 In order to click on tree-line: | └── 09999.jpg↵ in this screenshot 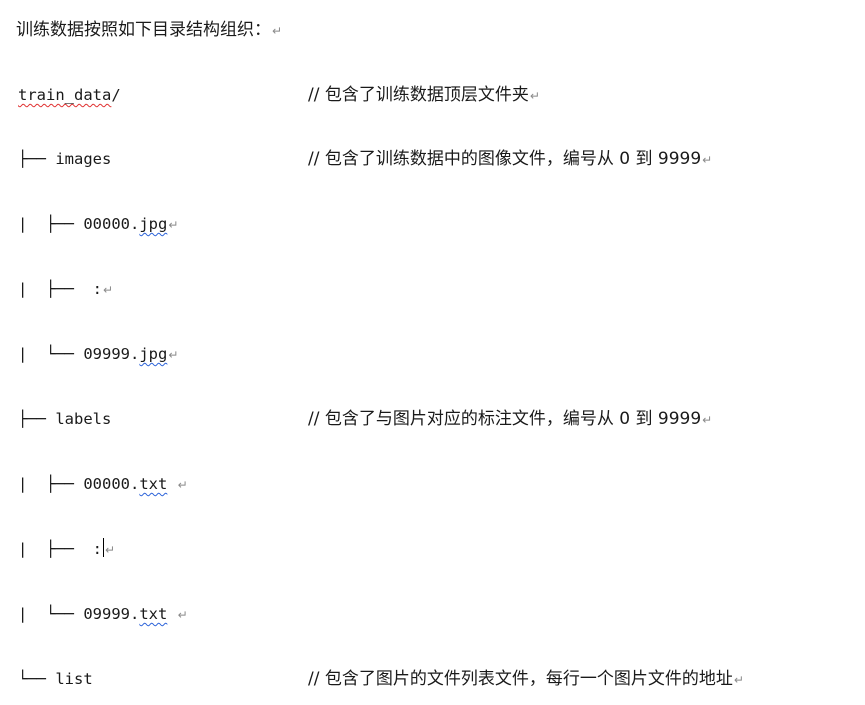, I will do `click(98, 354)`.